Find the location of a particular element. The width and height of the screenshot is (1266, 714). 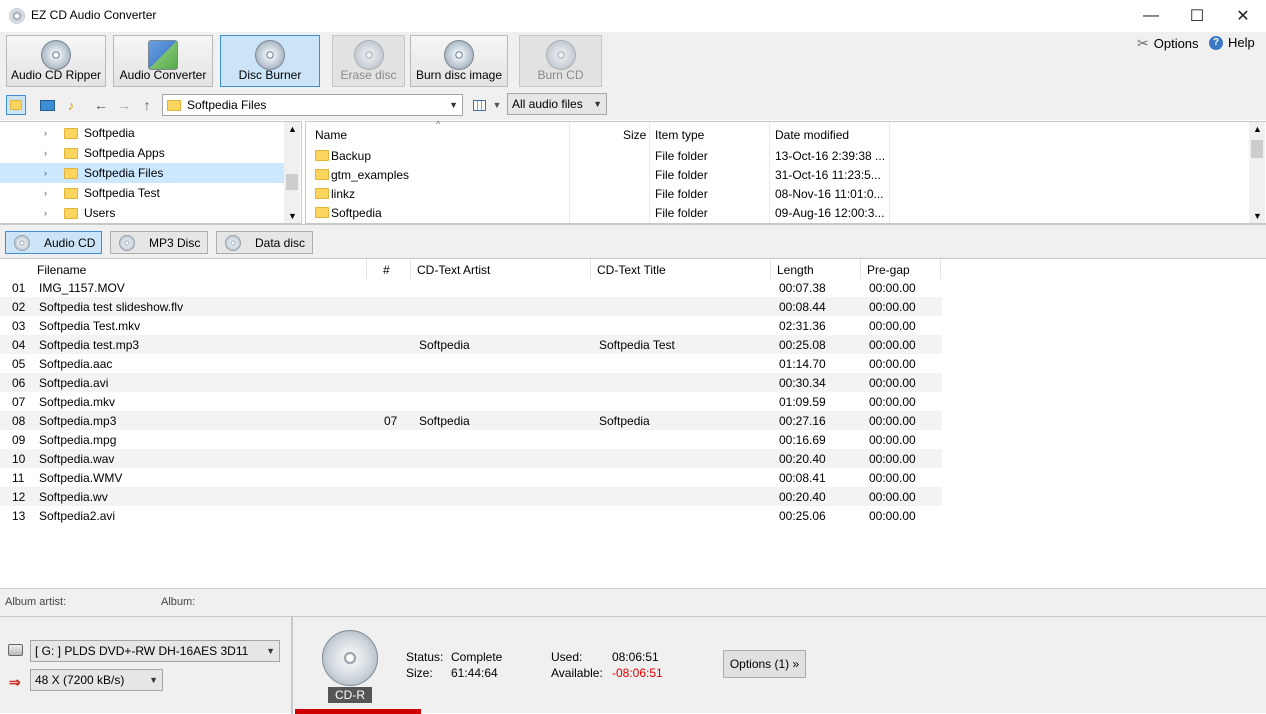

track-index: 07 is located at coordinates (19, 402).